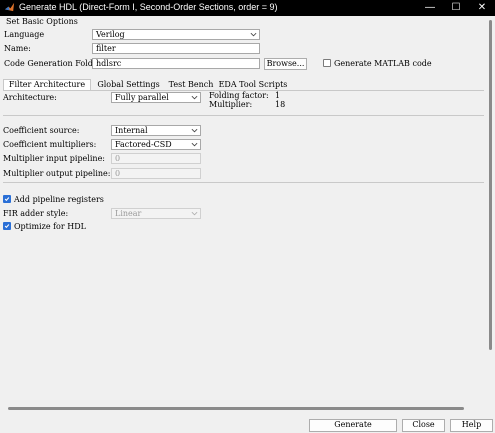 The width and height of the screenshot is (495, 433). I want to click on multiplier-input-pipeline-input: 0, so click(156, 158).